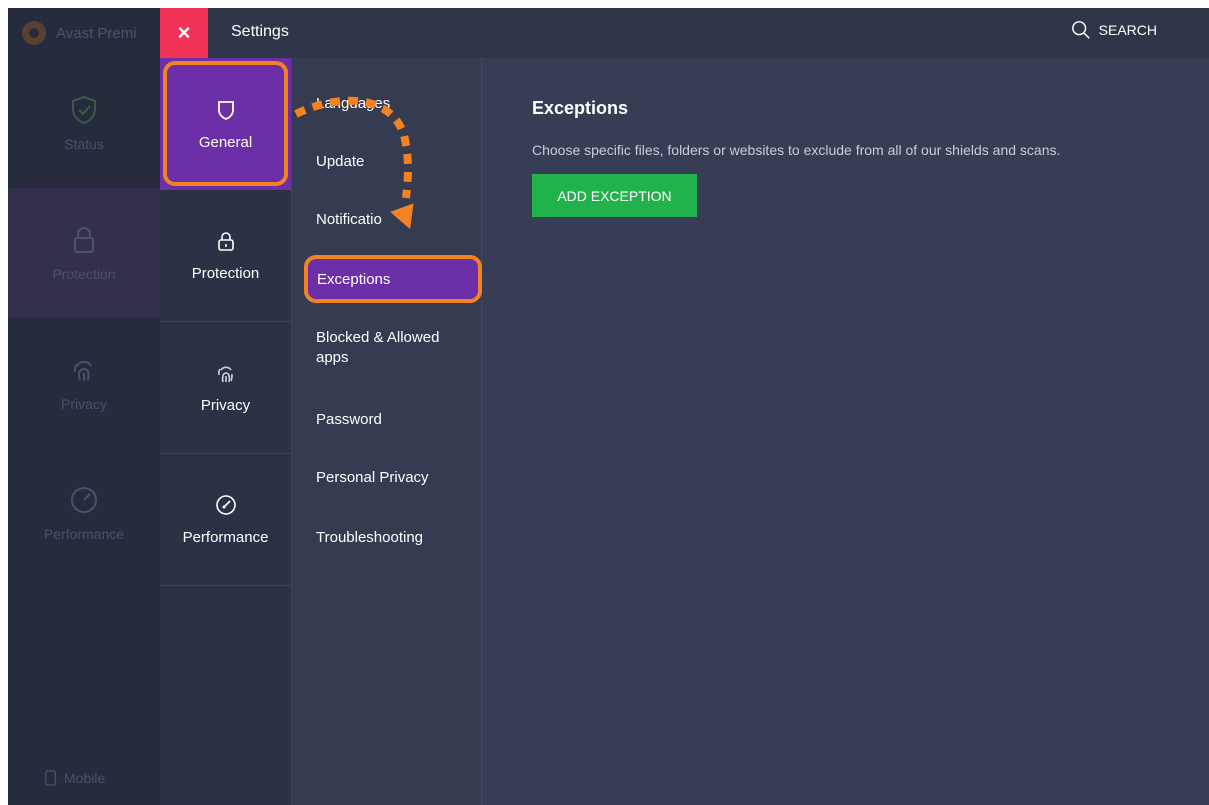 This screenshot has width=1209, height=805. I want to click on category-general: General, so click(225, 124).